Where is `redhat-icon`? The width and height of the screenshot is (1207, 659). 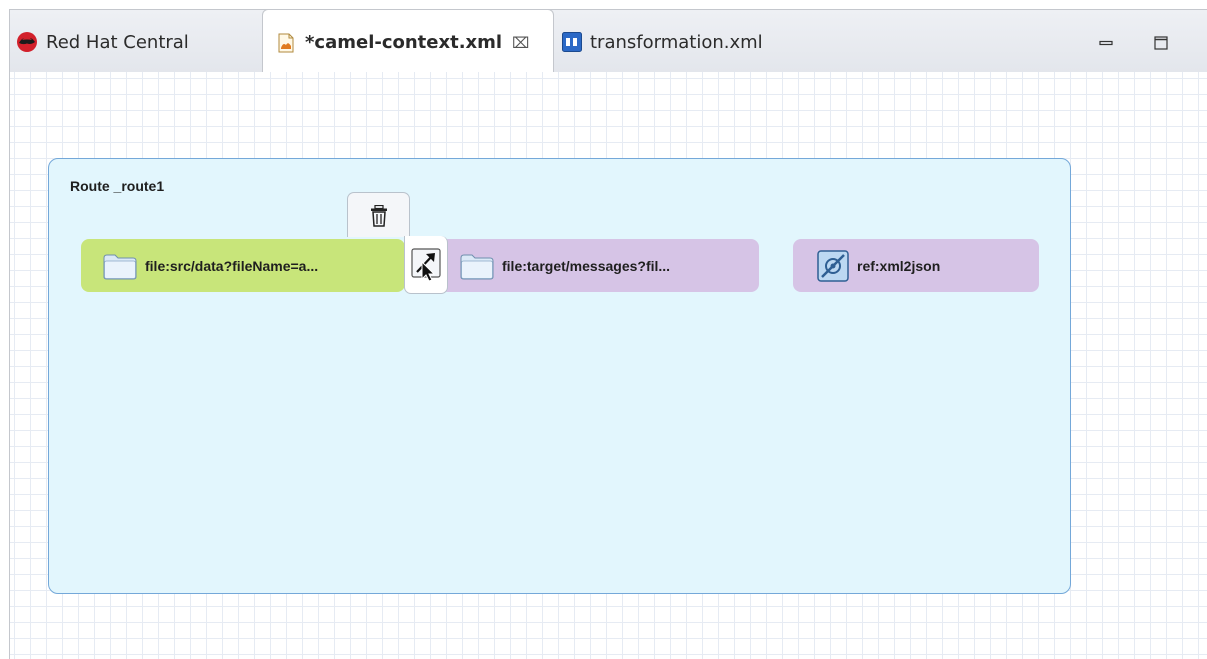
redhat-icon is located at coordinates (27, 42).